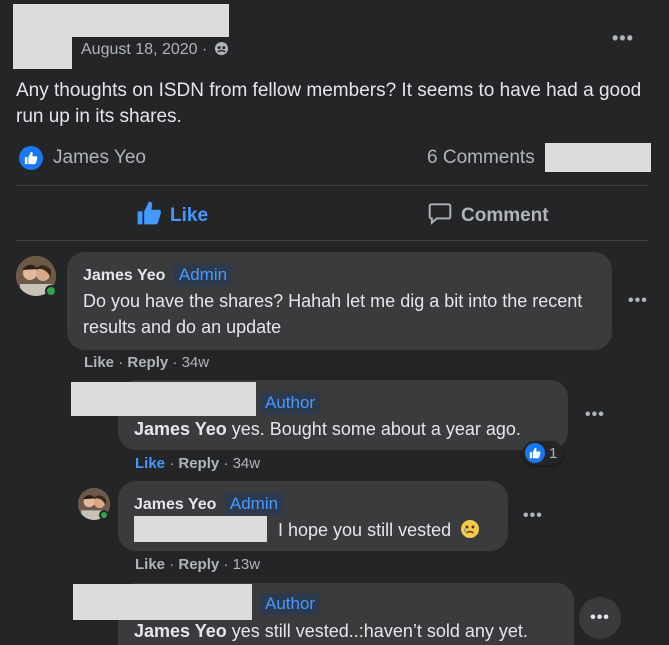  I want to click on comment-button: Comment, so click(488, 216).